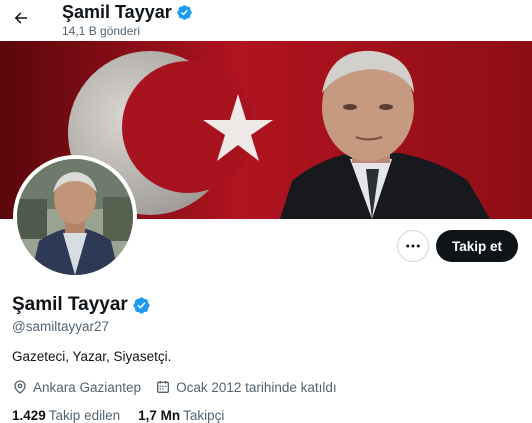  What do you see at coordinates (266, 20) in the screenshot?
I see `top-bar: Şamil Tayyar 14,1 B gönderi` at bounding box center [266, 20].